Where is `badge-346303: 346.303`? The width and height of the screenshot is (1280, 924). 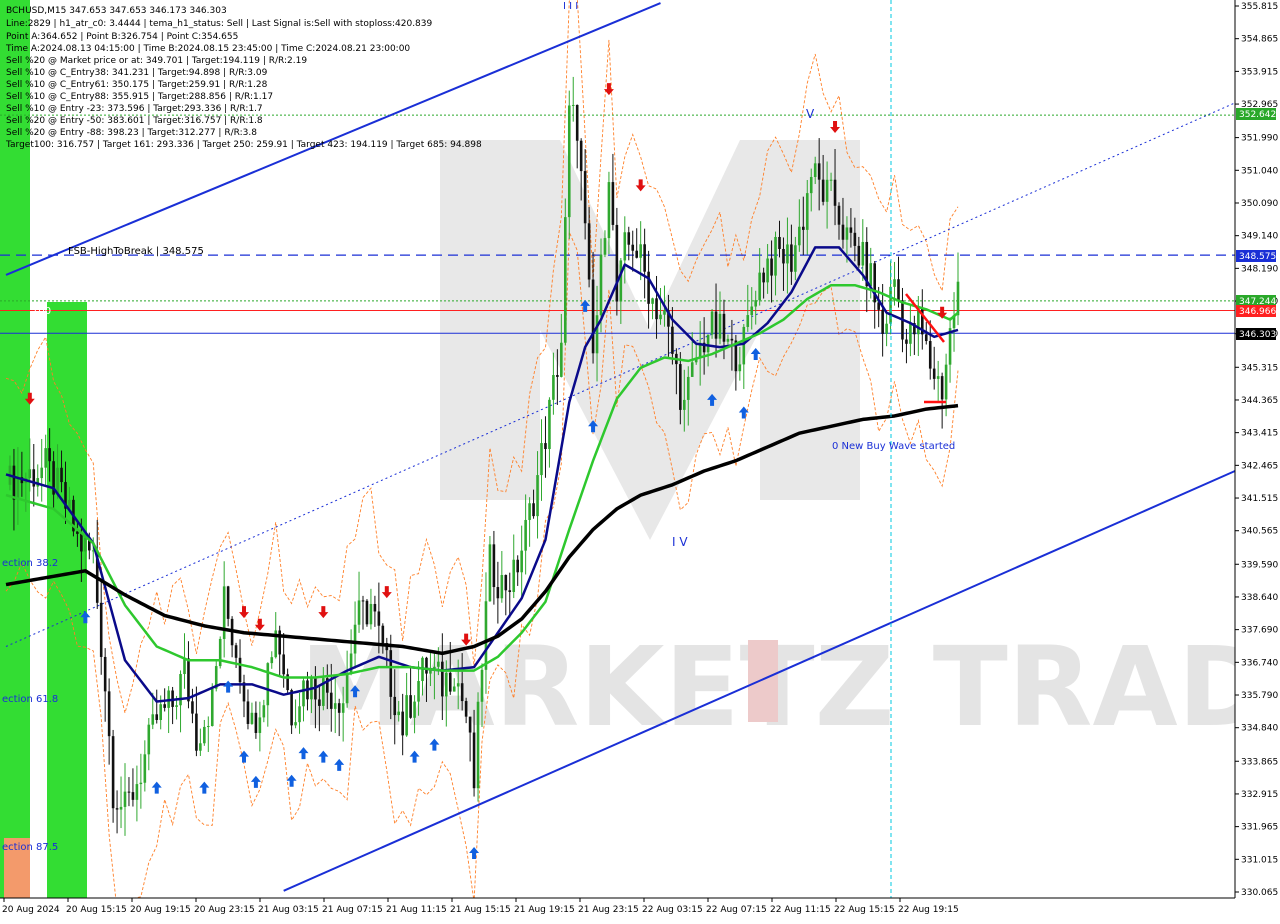
badge-346303: 346.303 is located at coordinates (1257, 335).